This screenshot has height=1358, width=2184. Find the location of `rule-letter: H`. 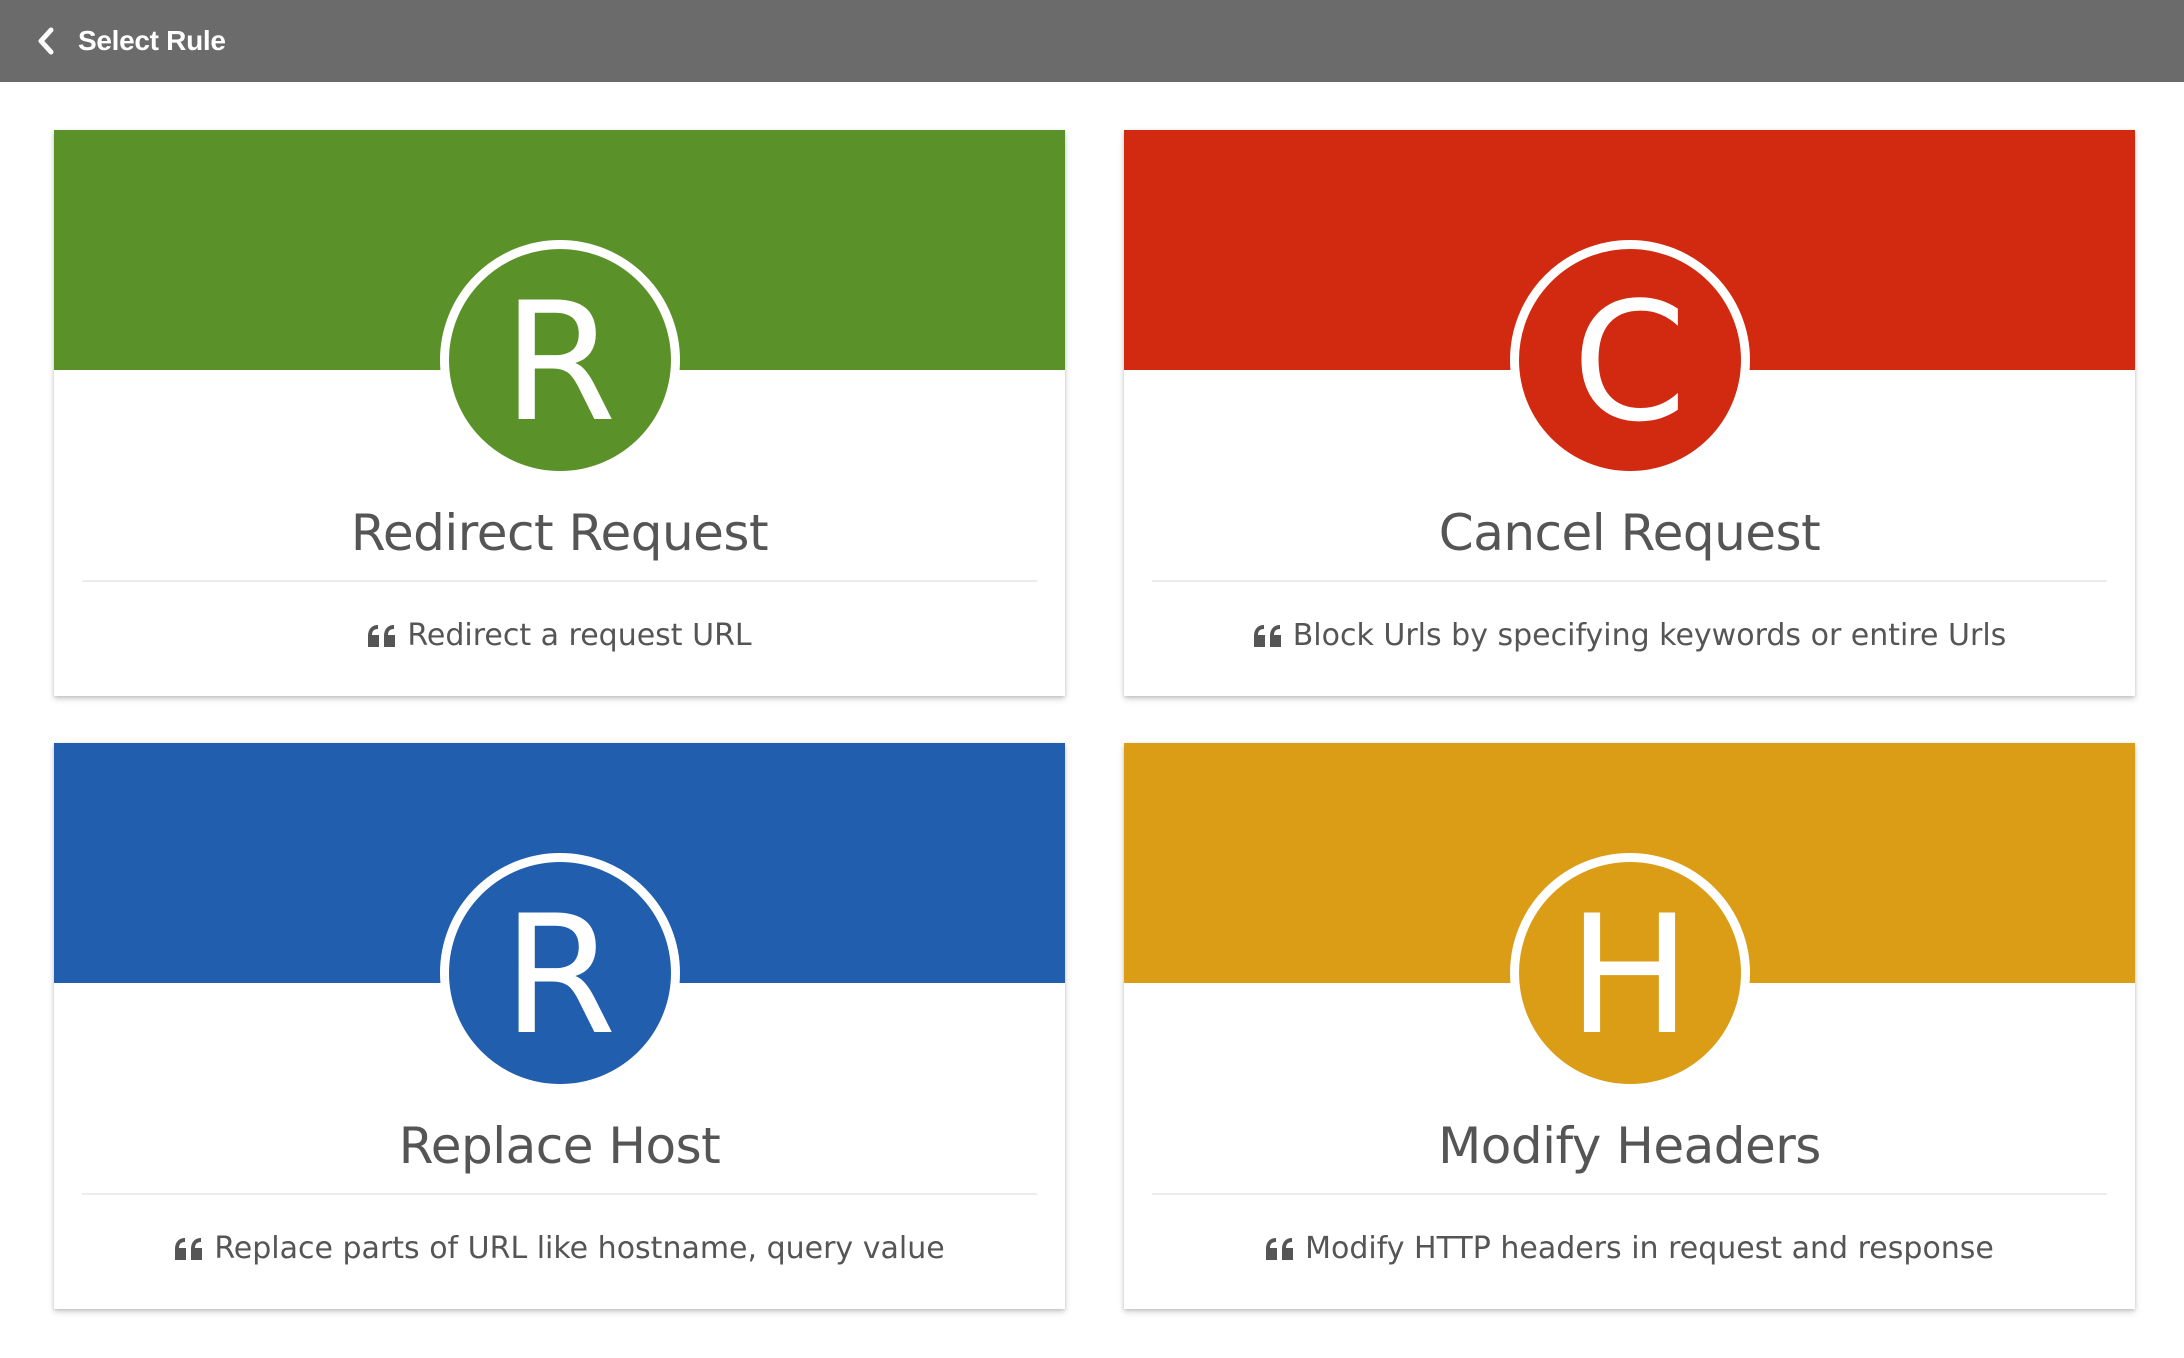

rule-letter: H is located at coordinates (1629, 975).